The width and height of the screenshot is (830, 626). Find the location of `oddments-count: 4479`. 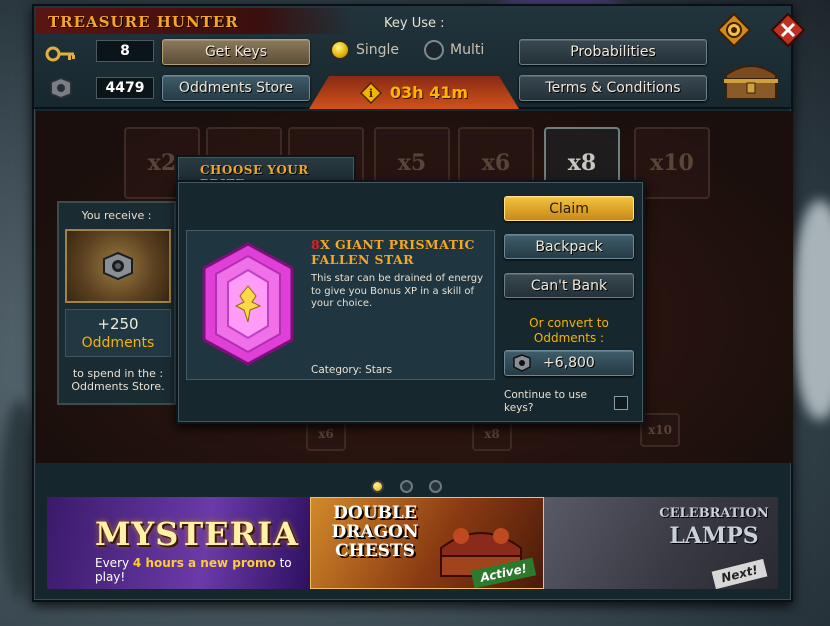

oddments-count: 4479 is located at coordinates (125, 88).